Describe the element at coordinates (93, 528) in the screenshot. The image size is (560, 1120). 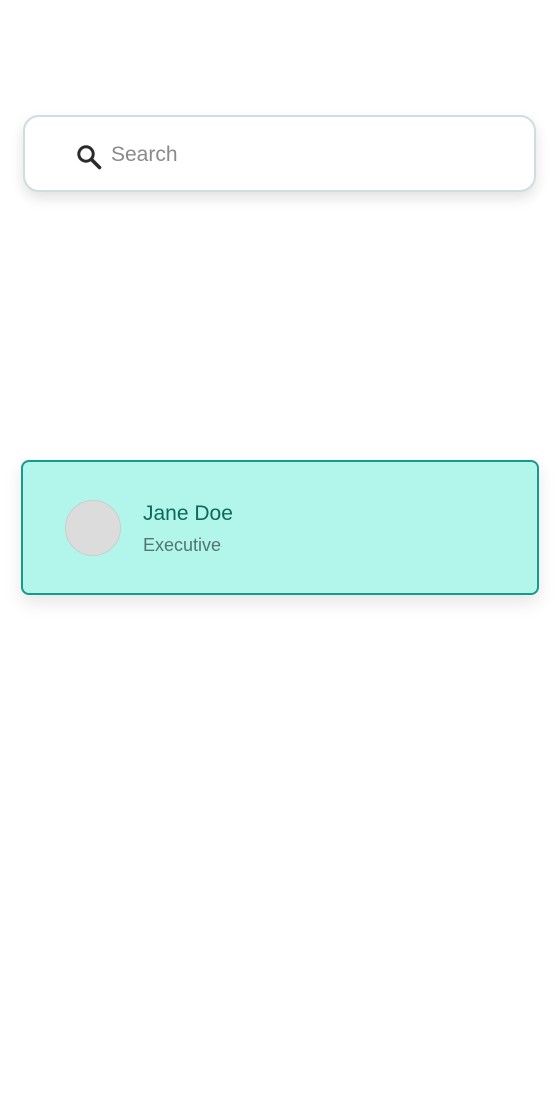
I see `avatar` at that location.